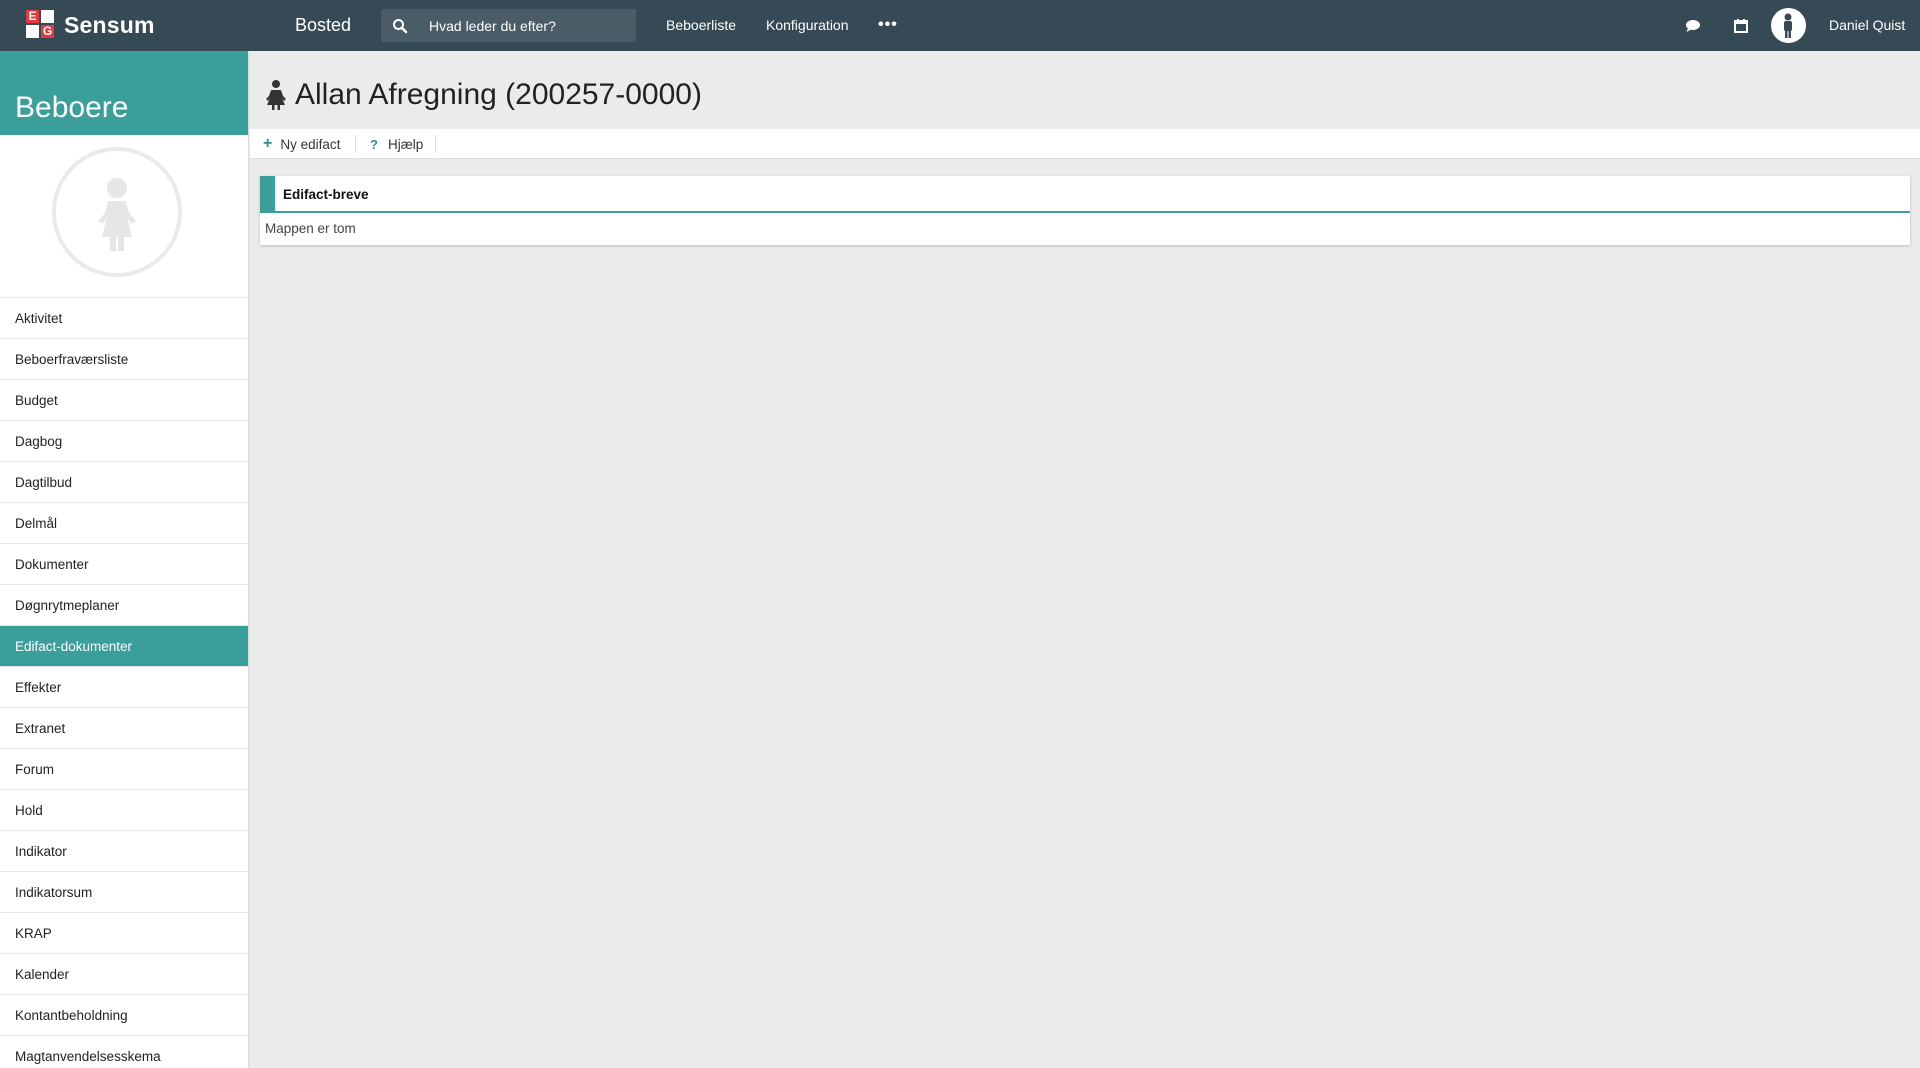  What do you see at coordinates (124, 974) in the screenshot?
I see `sidebar-item-kalender: Kalender` at bounding box center [124, 974].